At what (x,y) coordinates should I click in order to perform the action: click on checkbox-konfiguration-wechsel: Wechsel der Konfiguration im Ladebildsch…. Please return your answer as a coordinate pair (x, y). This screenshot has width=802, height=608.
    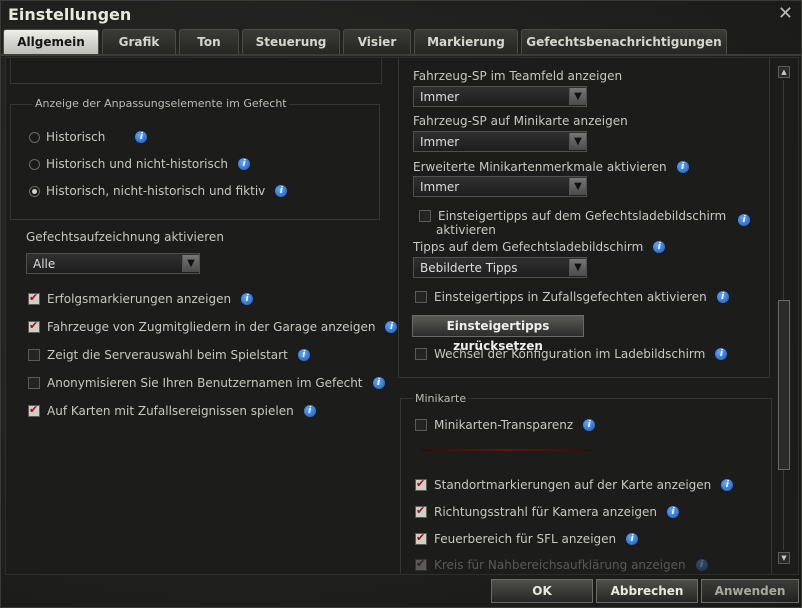
    Looking at the image, I should click on (571, 354).